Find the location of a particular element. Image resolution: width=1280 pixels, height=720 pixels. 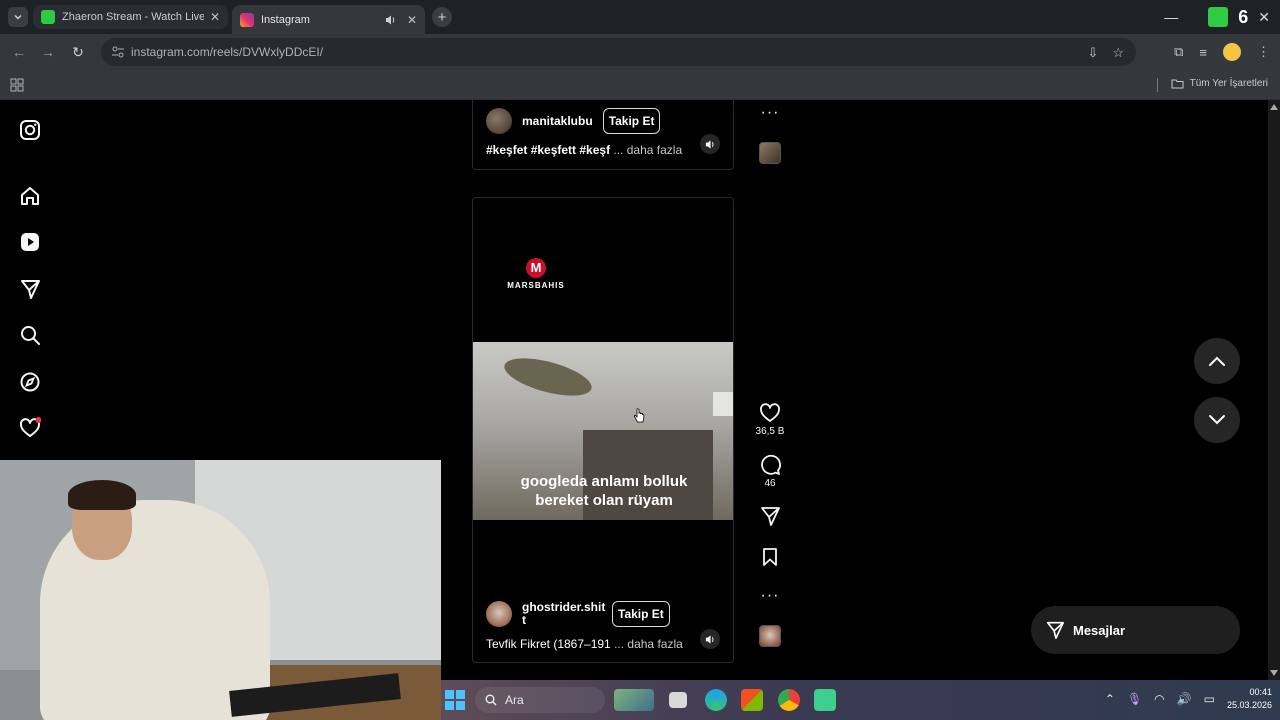

username: ghostrider.shit t is located at coordinates (564, 613).